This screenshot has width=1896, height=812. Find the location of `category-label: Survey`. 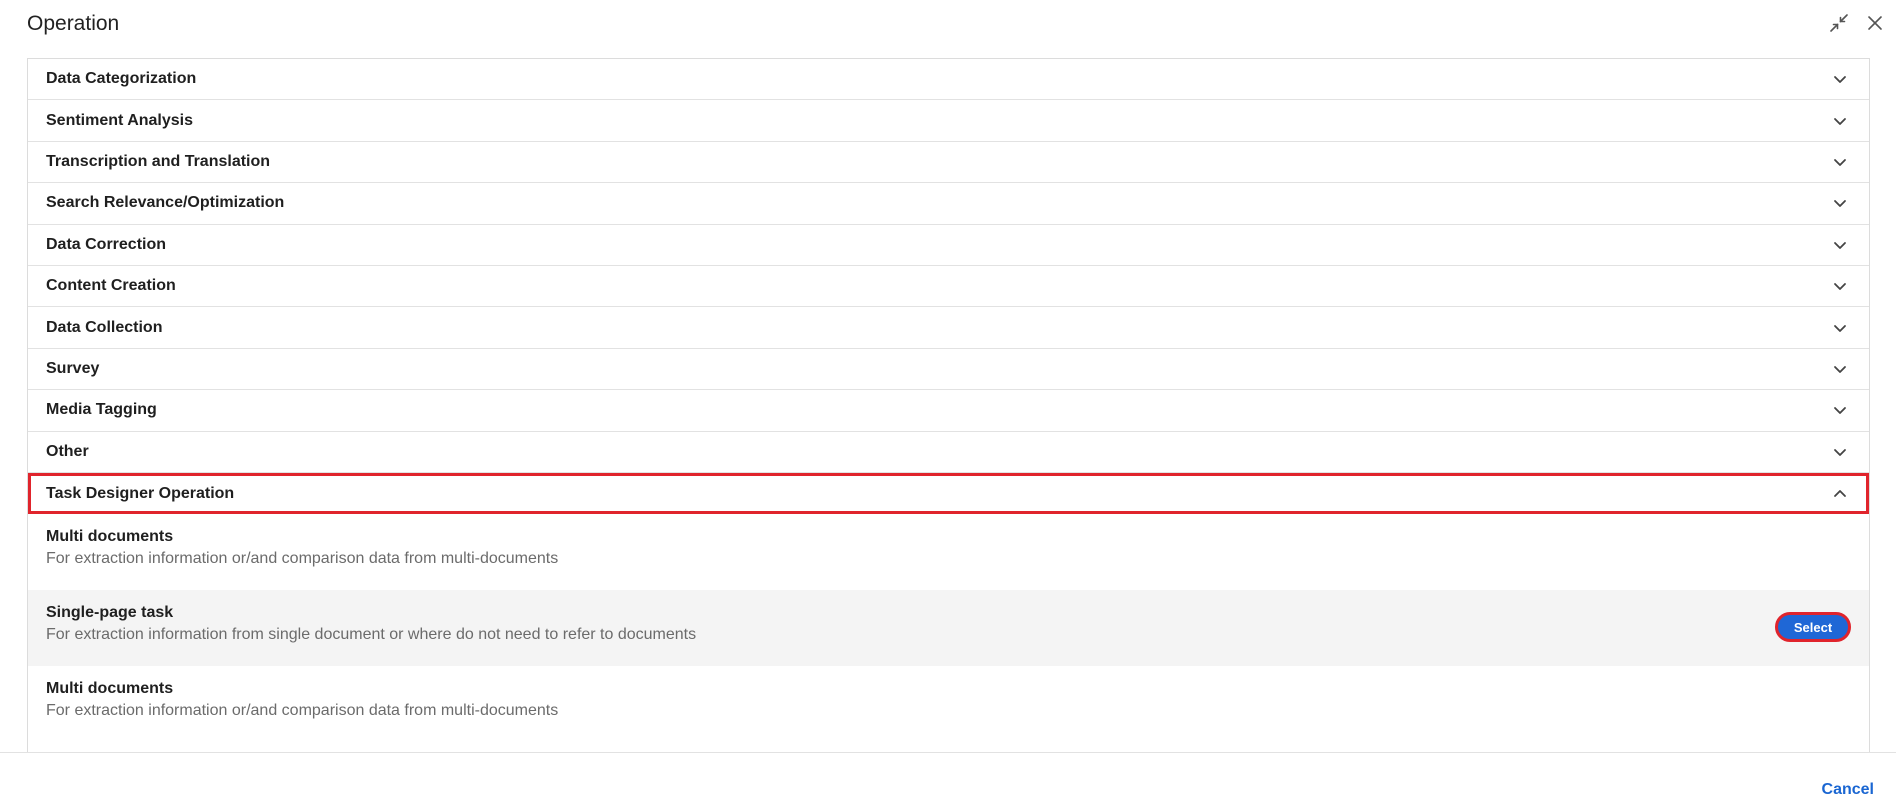

category-label: Survey is located at coordinates (73, 368).